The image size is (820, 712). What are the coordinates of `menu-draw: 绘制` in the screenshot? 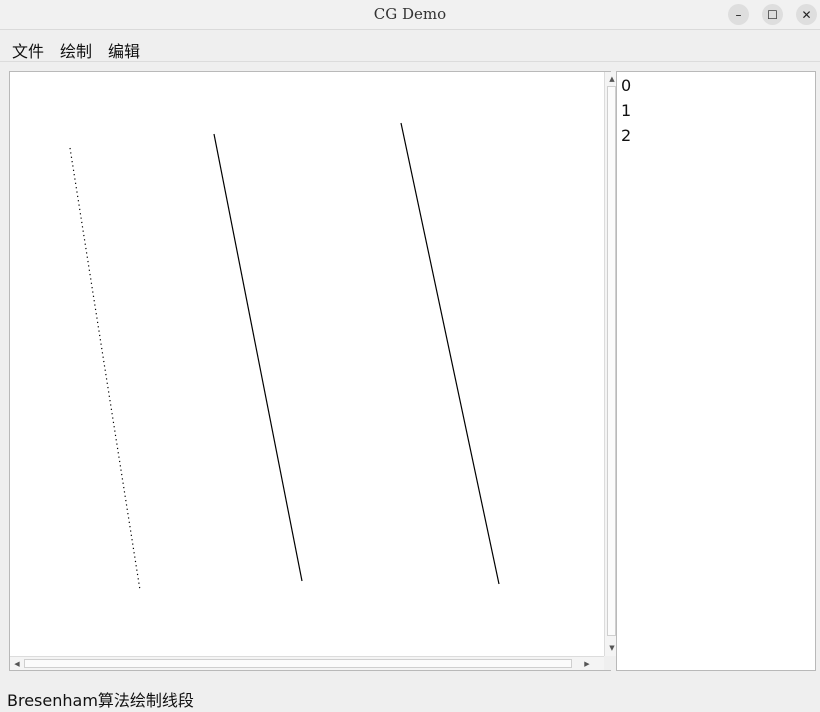 It's located at (76, 50).